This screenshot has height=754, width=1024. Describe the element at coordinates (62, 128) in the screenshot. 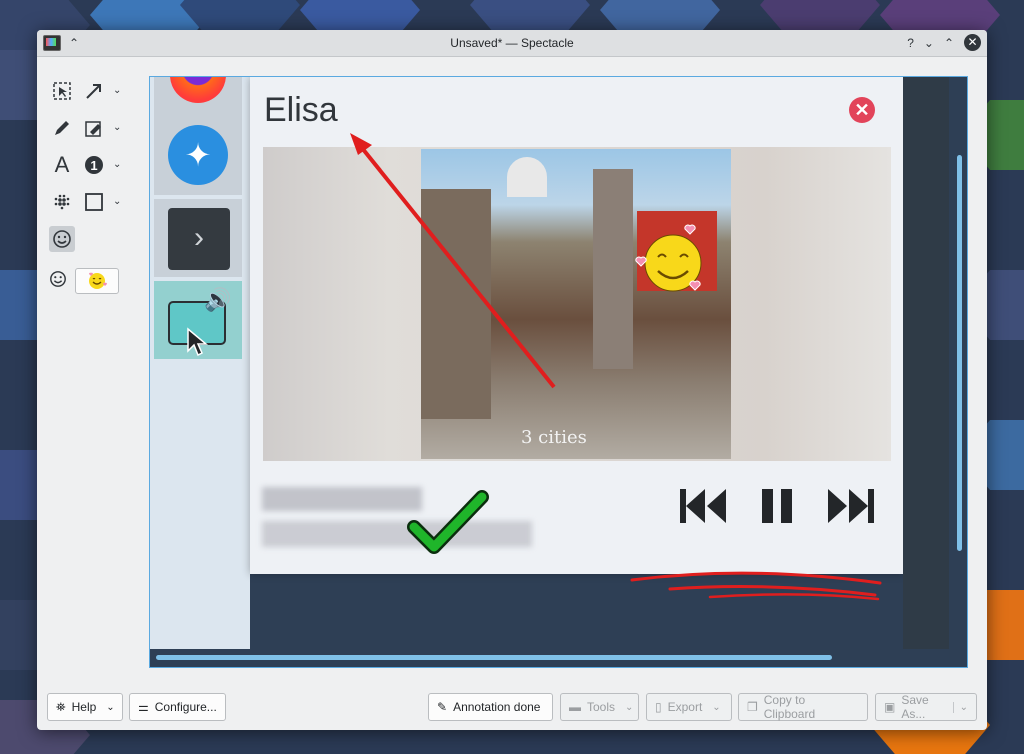

I see `pen-icon` at that location.